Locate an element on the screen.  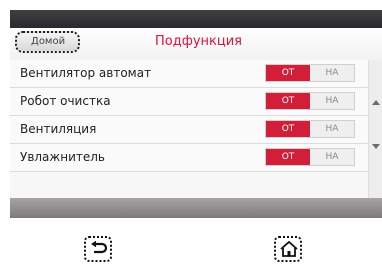
home-hardware-button is located at coordinates (288, 249).